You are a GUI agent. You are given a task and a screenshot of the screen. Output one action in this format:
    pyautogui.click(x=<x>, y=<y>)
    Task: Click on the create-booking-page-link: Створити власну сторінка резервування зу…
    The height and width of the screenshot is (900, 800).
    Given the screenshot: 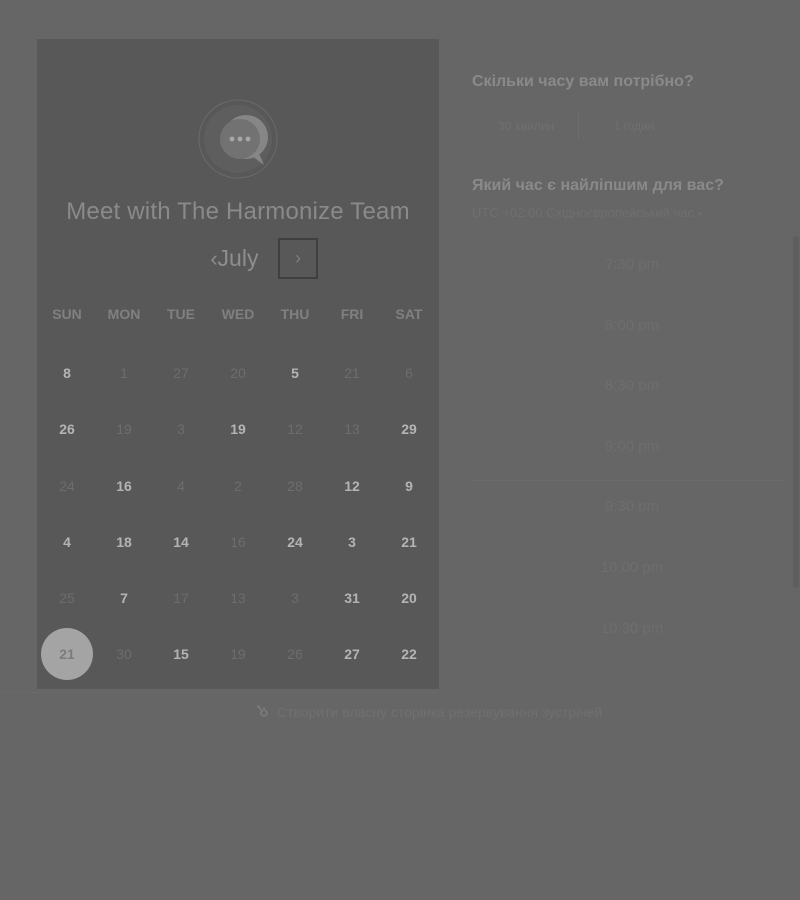 What is the action you would take?
    pyautogui.click(x=429, y=712)
    